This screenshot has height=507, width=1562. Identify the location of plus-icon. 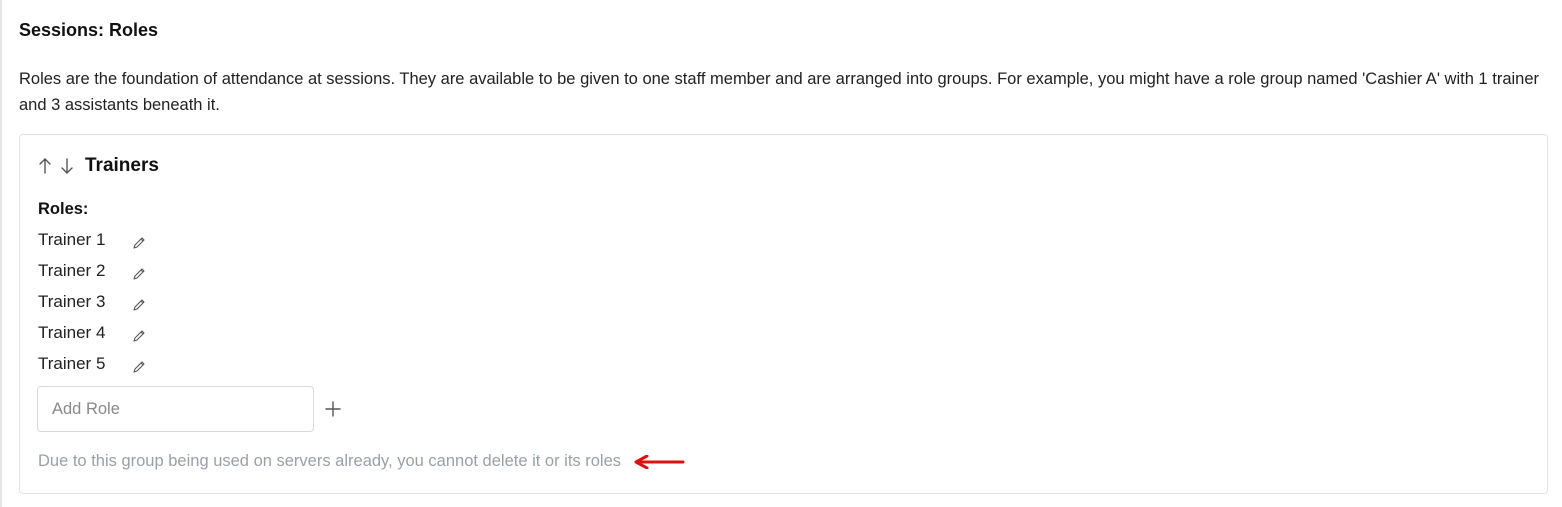
(333, 409).